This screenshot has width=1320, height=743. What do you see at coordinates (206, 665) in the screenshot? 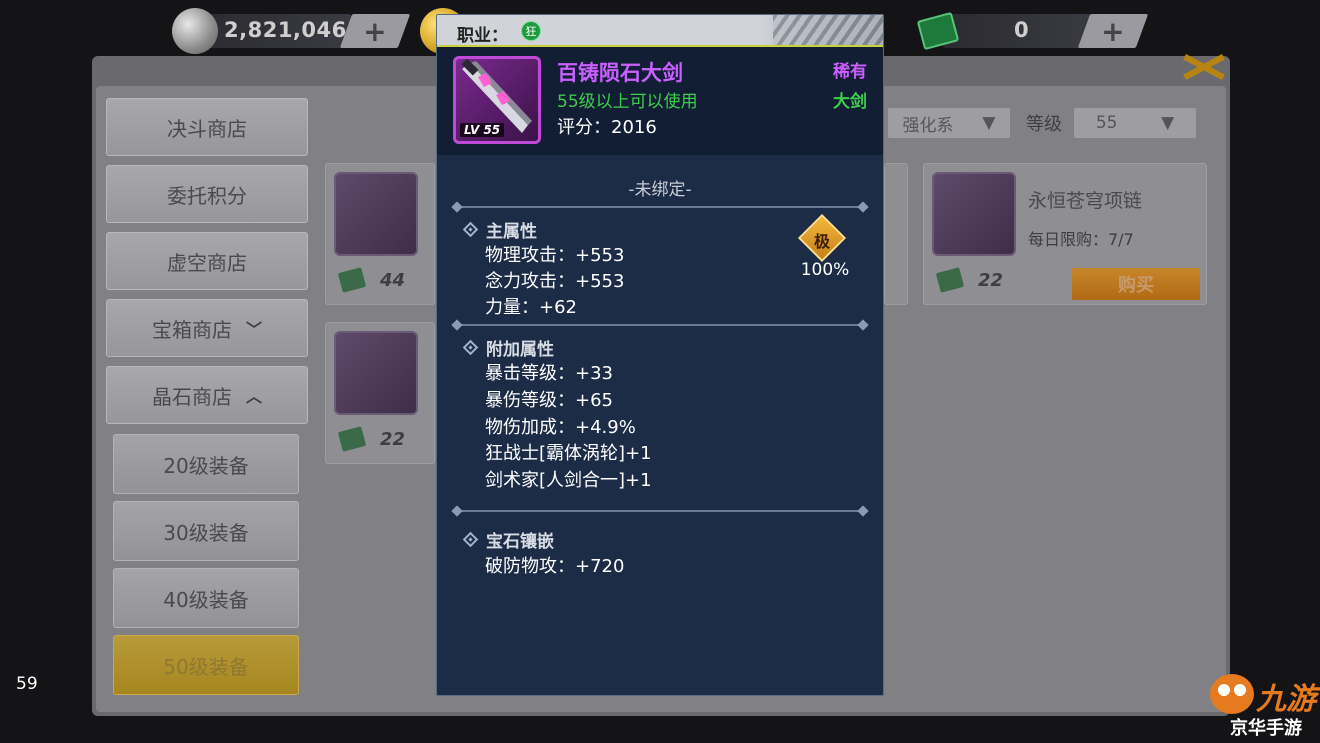
I see `sub-item-lv50-gear: 50级装备` at bounding box center [206, 665].